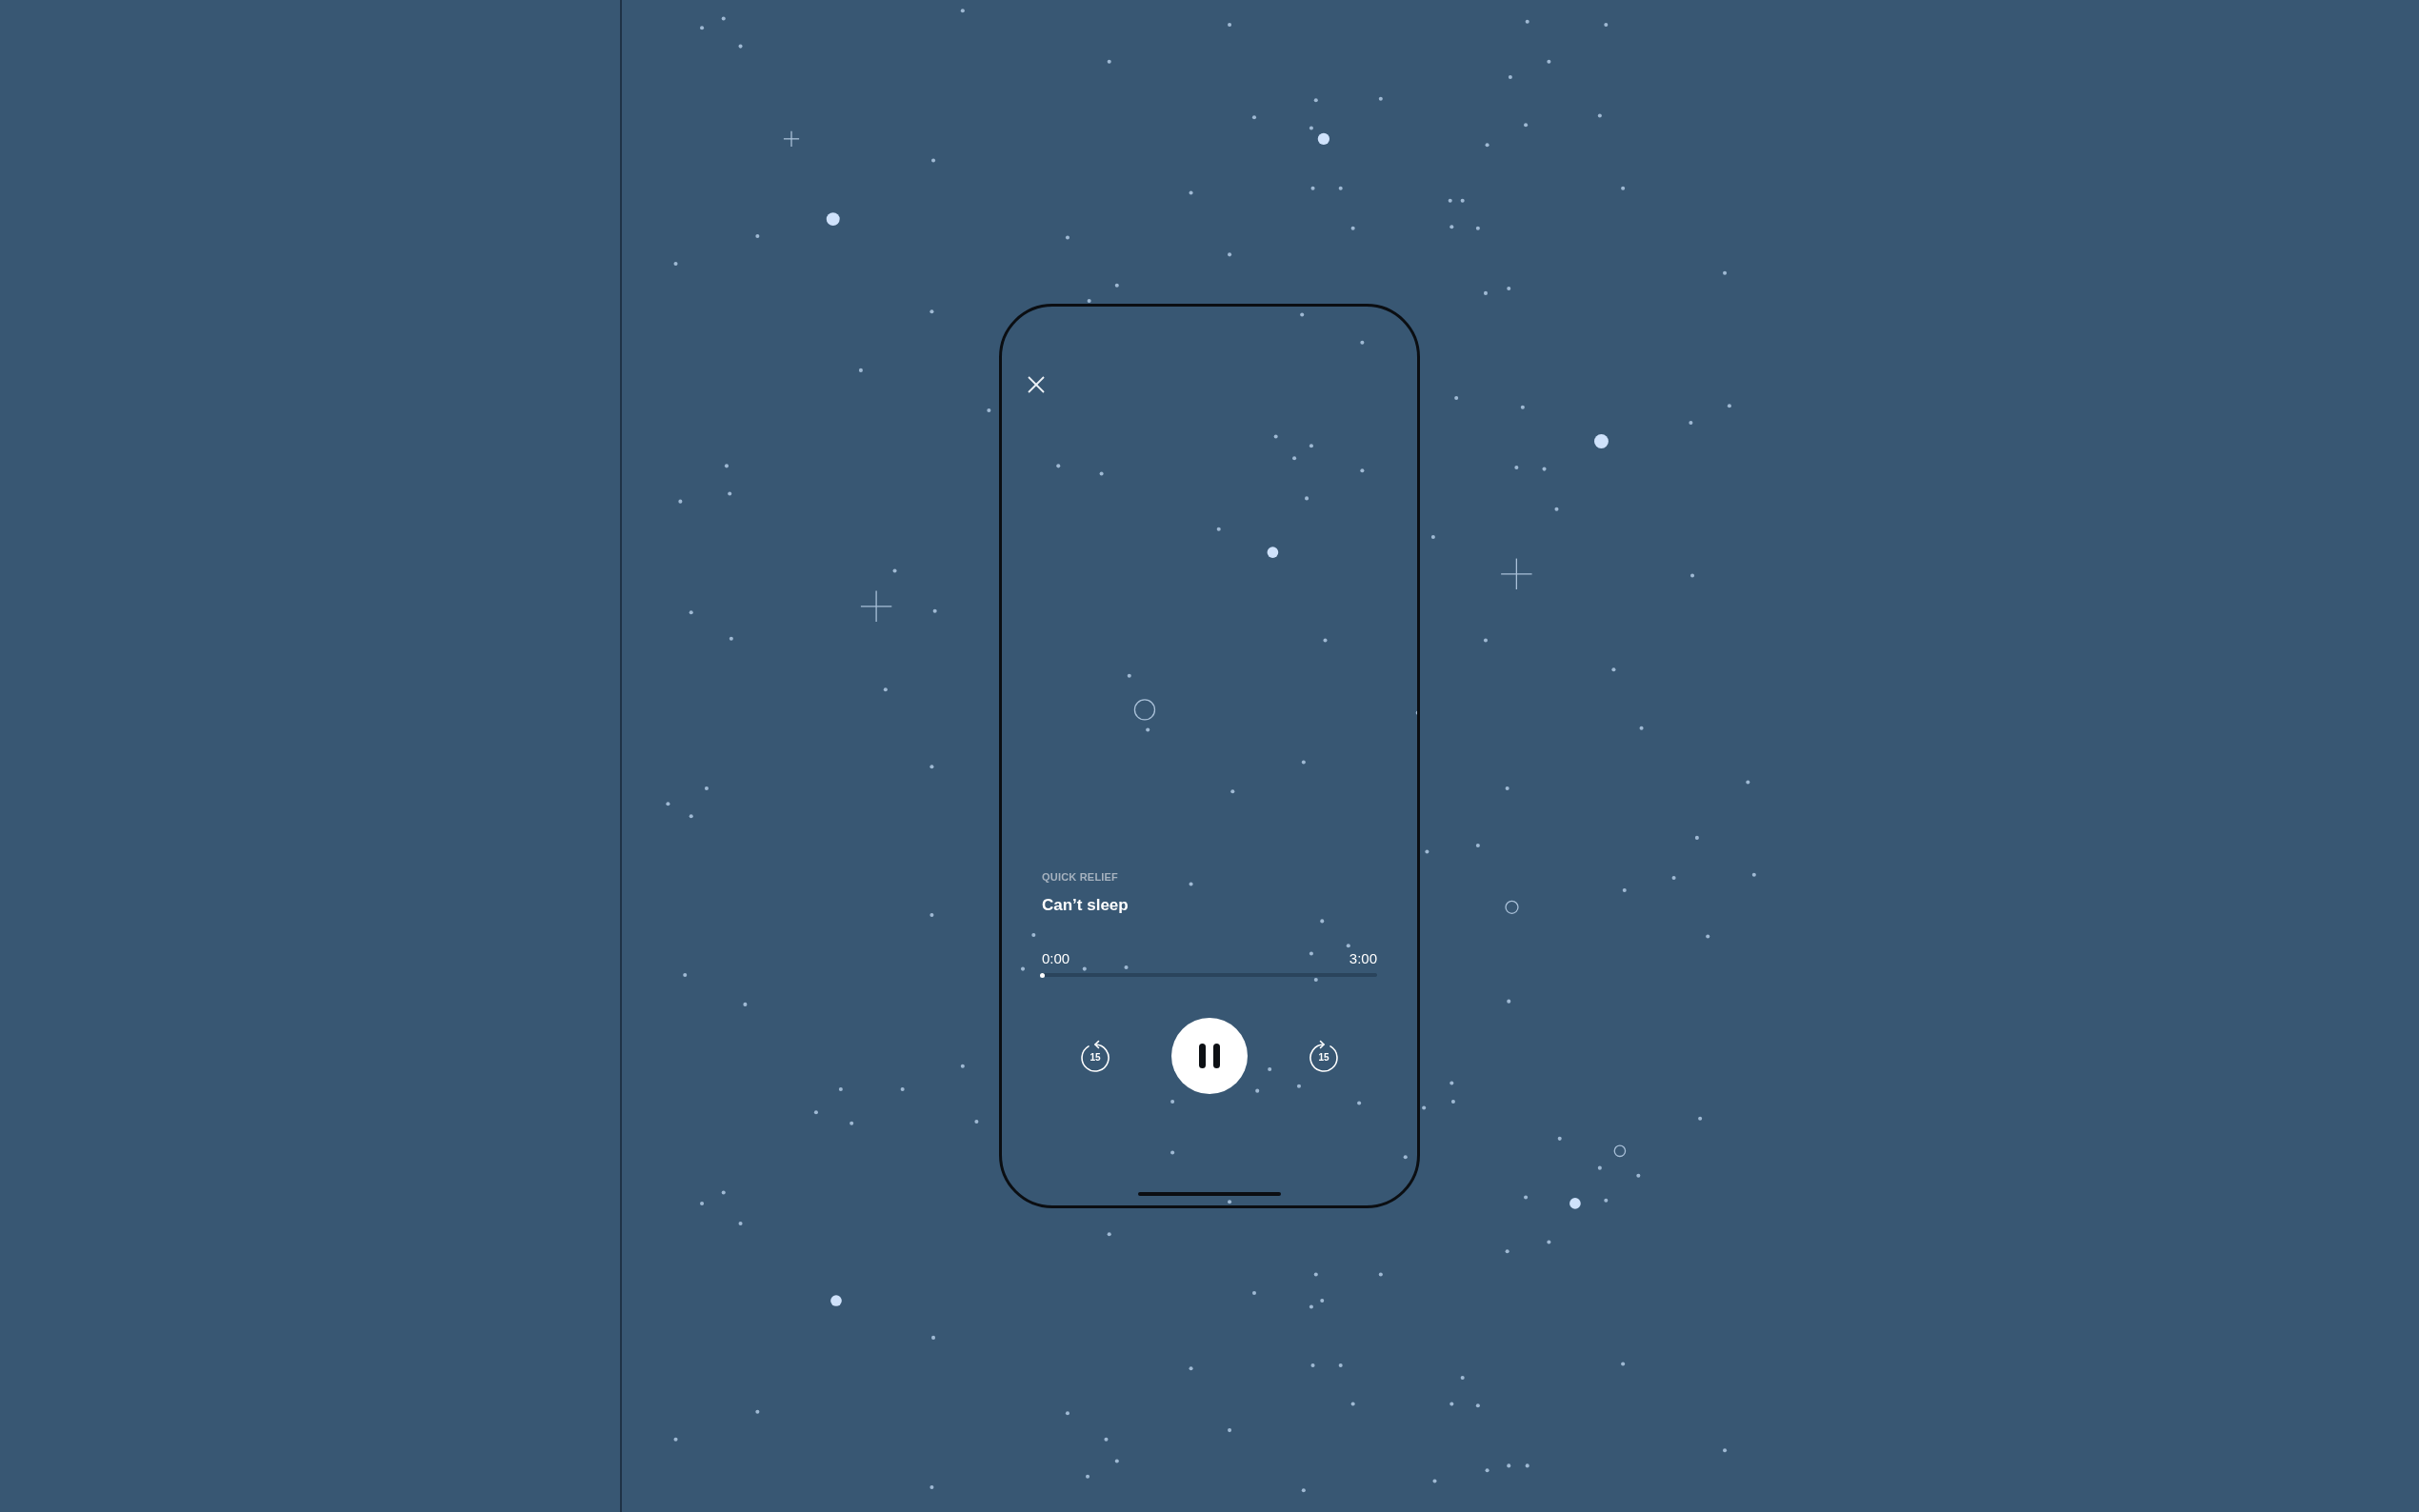  I want to click on close-button, so click(1036, 384).